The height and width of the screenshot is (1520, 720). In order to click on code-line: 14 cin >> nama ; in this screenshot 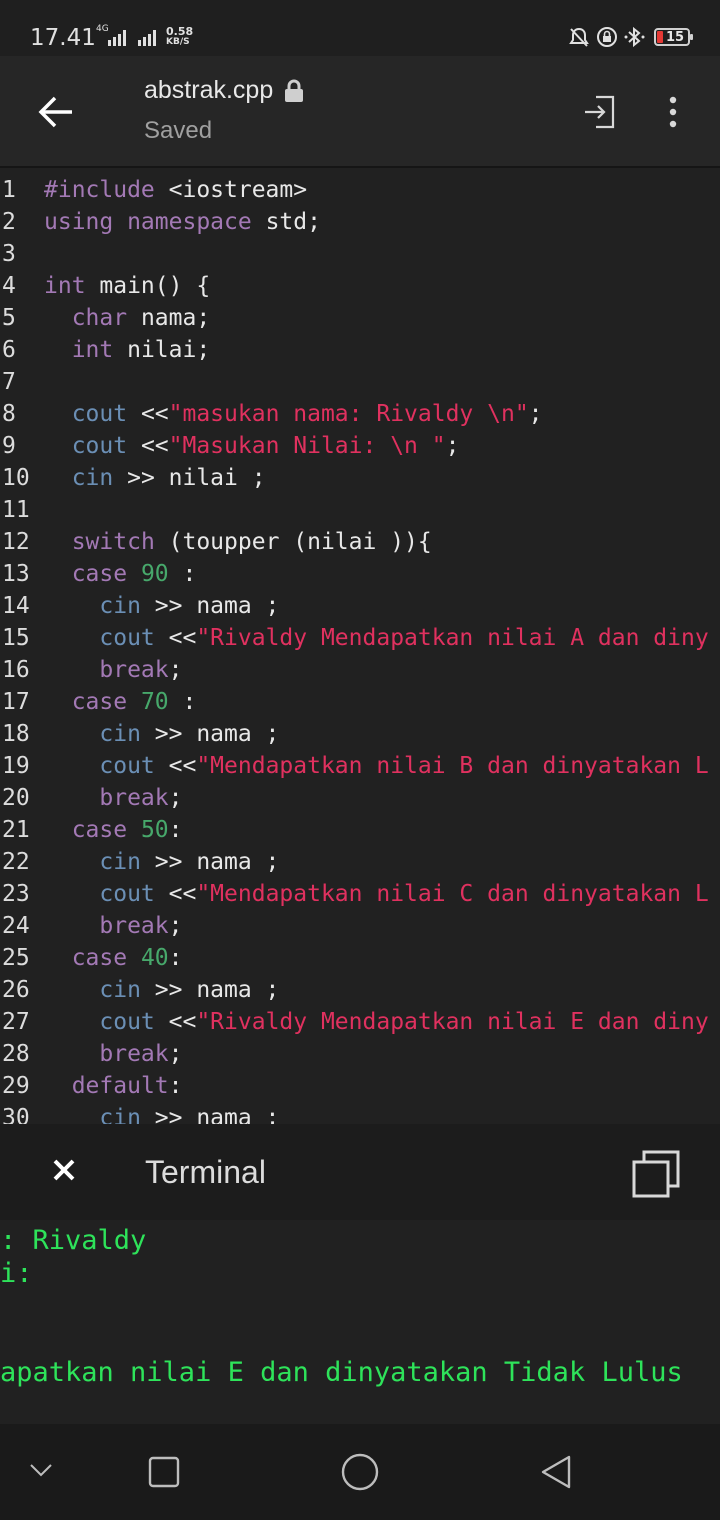, I will do `click(360, 606)`.